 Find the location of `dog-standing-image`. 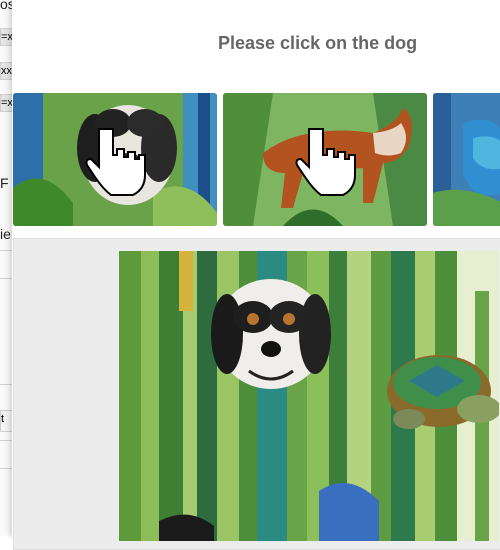

dog-standing-image is located at coordinates (325, 159).